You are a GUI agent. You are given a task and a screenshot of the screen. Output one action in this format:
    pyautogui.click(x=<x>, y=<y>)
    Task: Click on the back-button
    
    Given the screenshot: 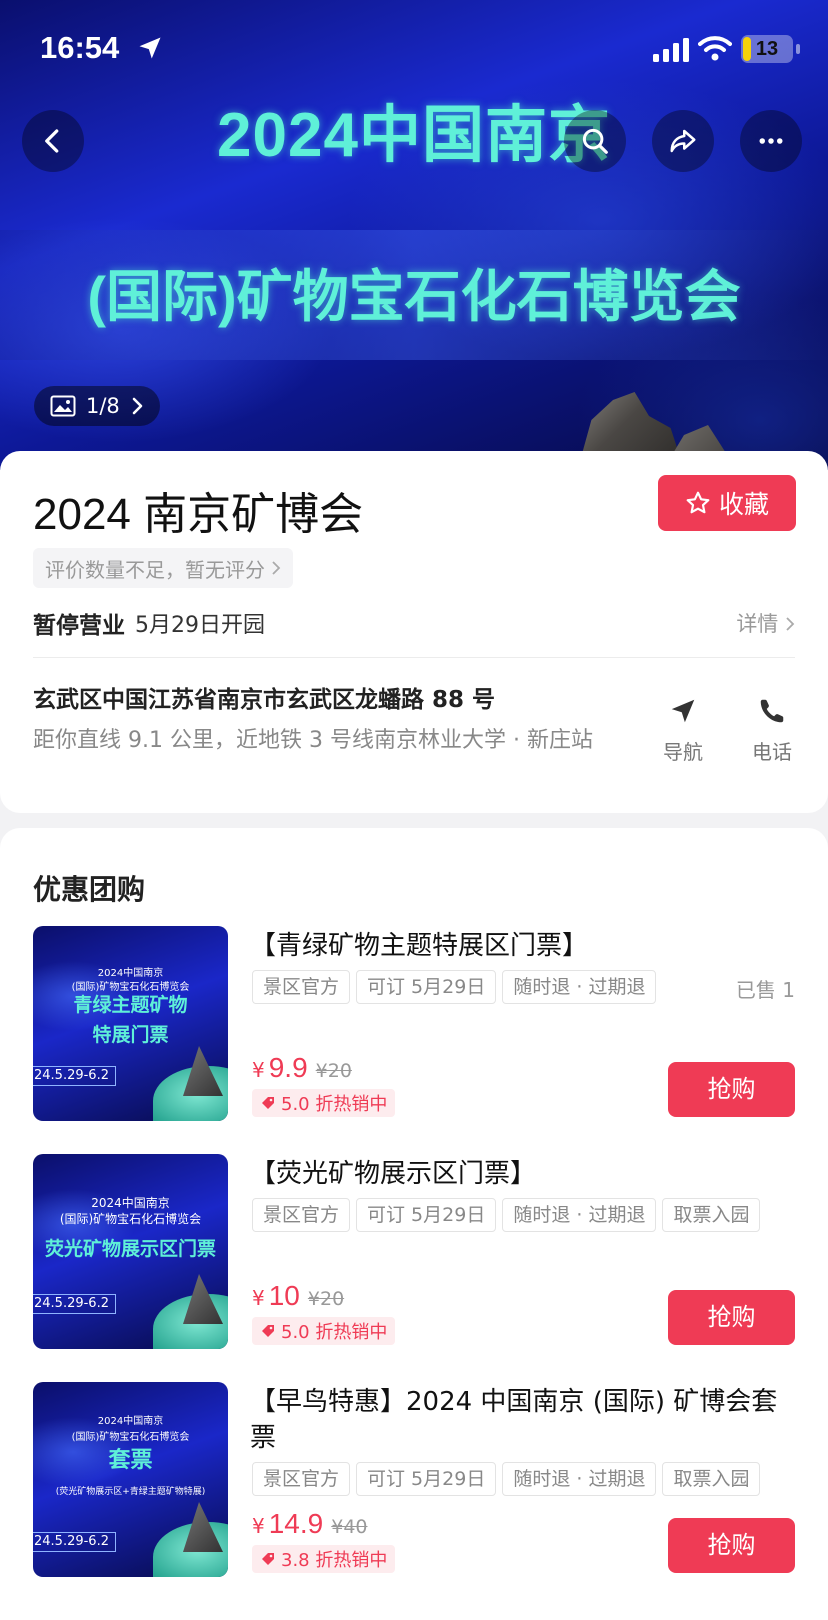 What is the action you would take?
    pyautogui.click(x=53, y=141)
    